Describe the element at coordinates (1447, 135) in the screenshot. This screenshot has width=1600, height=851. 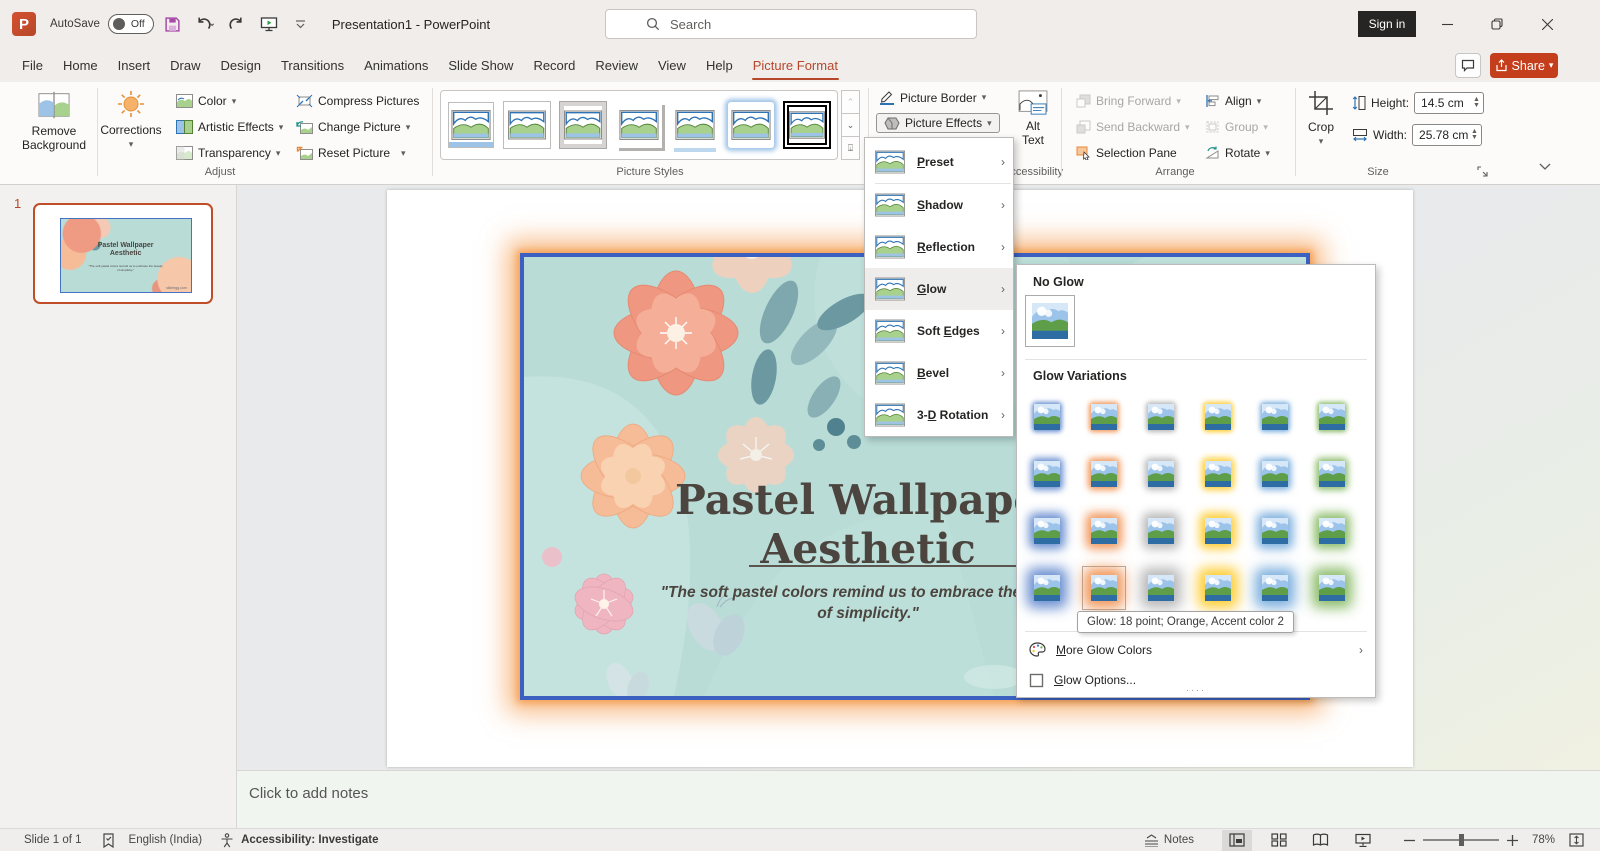
I see `width-input: 25.78 cm ▲ ▼` at that location.